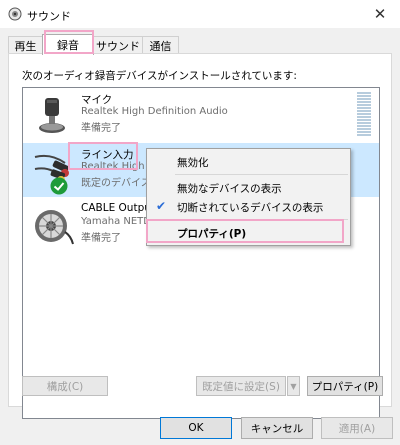  I want to click on level-meter, so click(364, 115).